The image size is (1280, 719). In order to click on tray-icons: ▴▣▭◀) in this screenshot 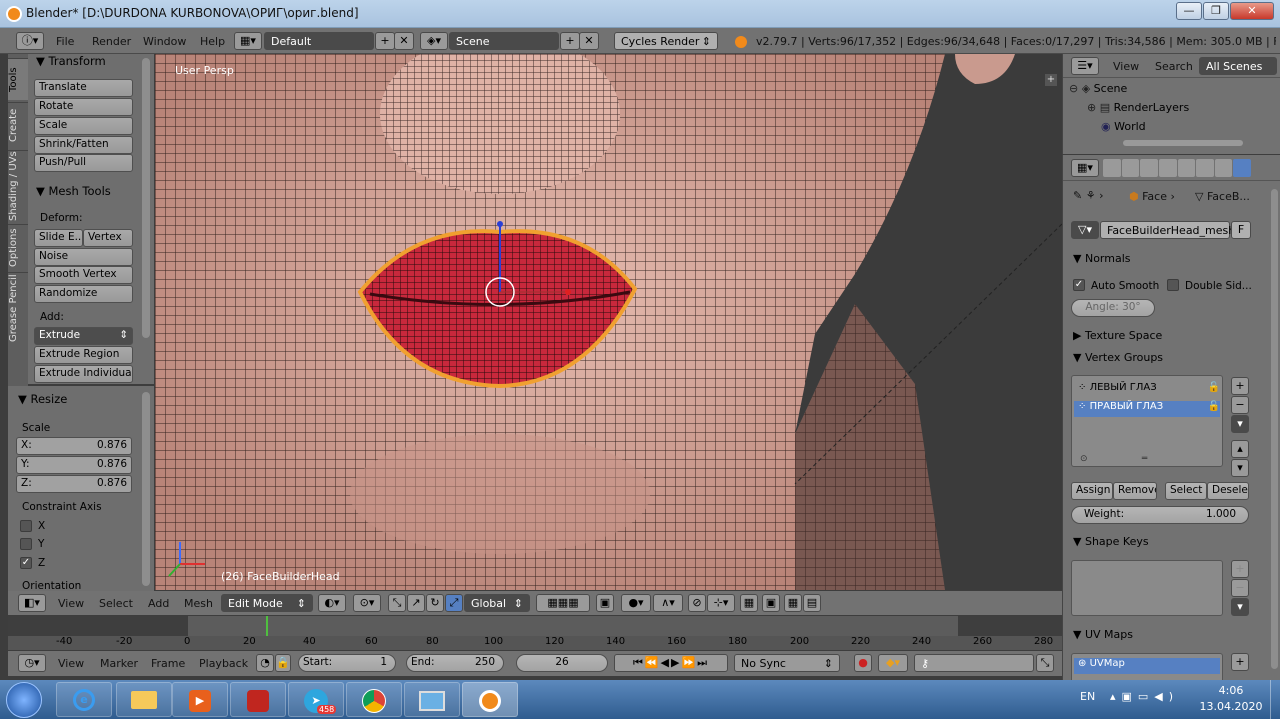, I will do `click(1144, 696)`.